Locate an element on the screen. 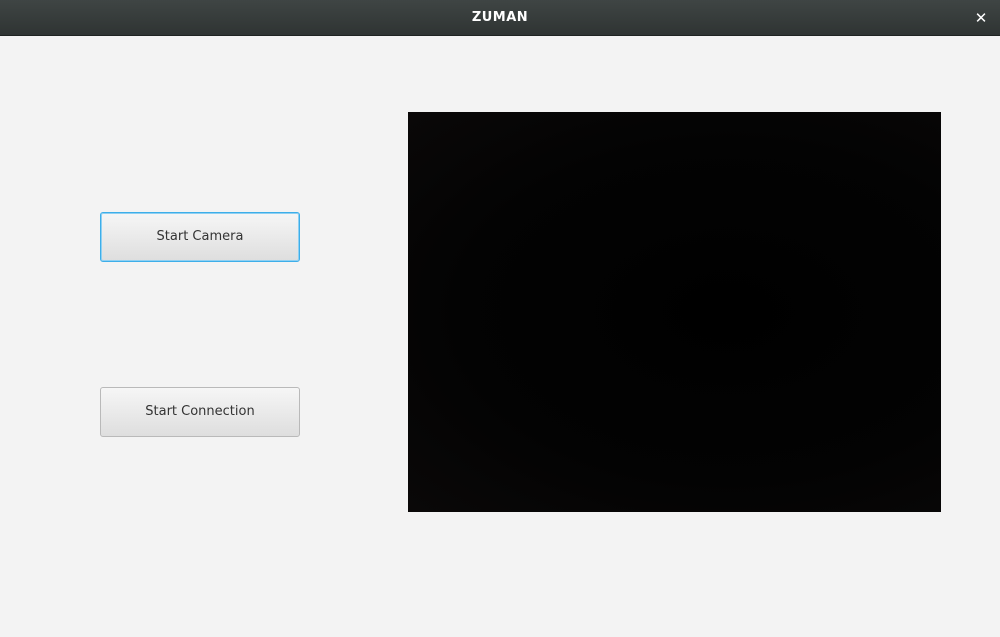 The width and height of the screenshot is (1000, 637). close-icon: ✕ is located at coordinates (981, 18).